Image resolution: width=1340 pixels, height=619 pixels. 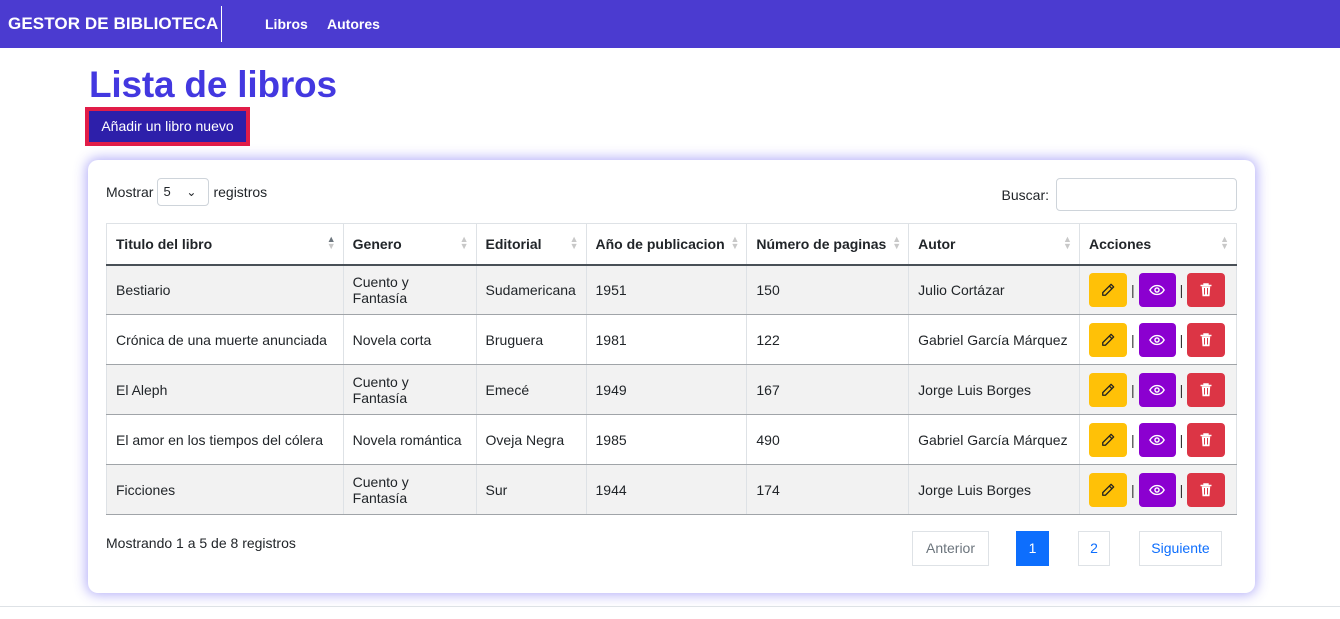 I want to click on table-cell: 174, so click(x=828, y=489).